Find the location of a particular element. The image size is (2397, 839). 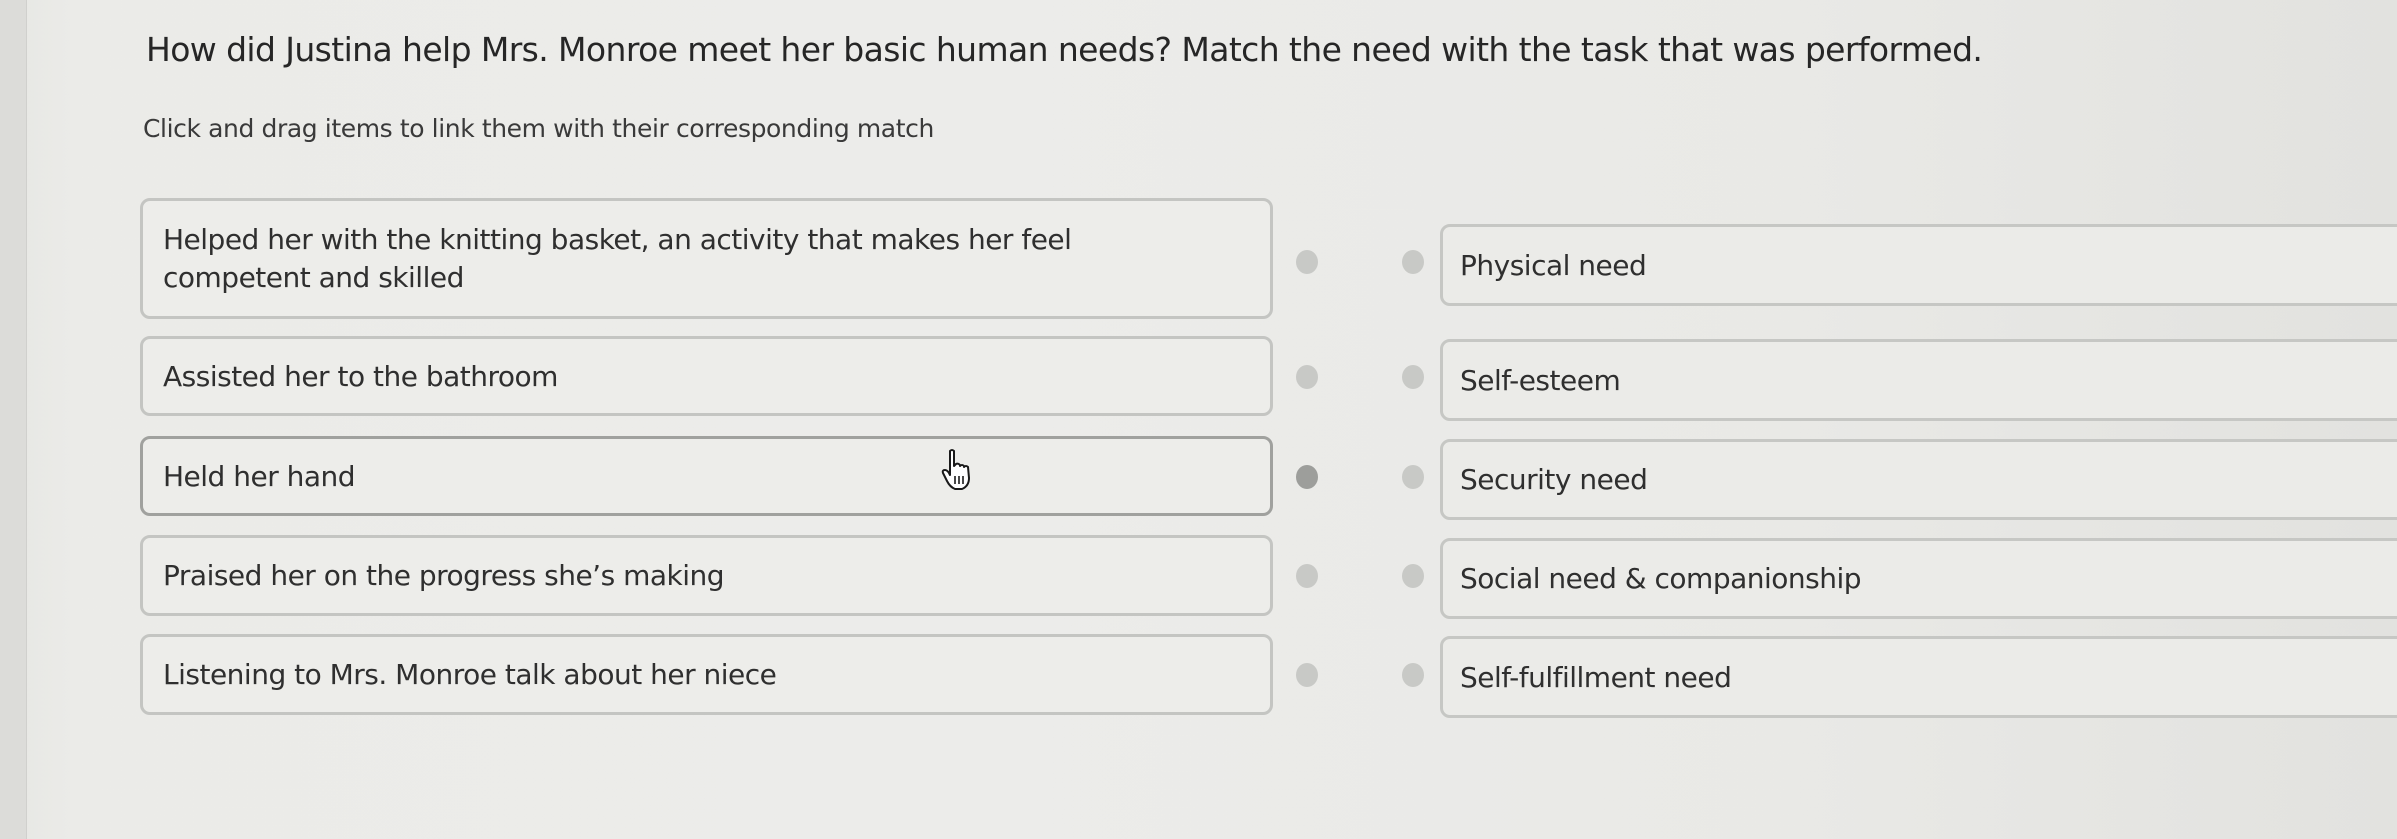

need-item-physical: Physical need is located at coordinates (1918, 265).